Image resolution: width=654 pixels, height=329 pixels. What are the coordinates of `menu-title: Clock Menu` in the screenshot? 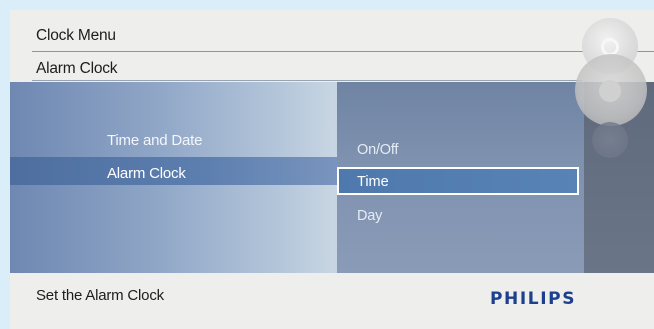 It's located at (76, 35).